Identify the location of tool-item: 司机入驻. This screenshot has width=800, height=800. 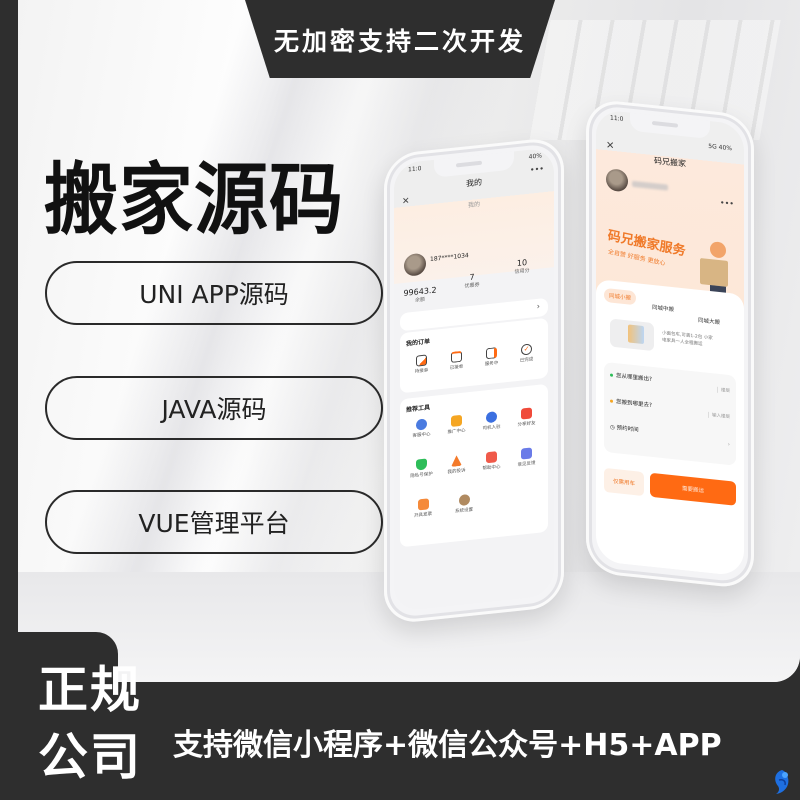
(492, 421).